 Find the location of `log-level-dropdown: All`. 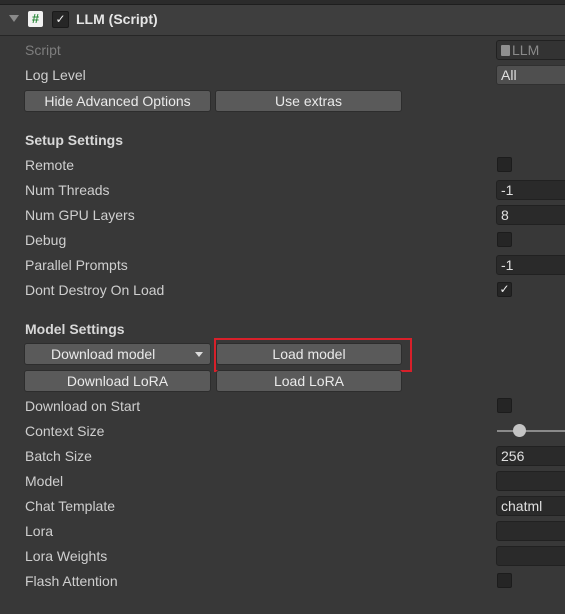

log-level-dropdown: All is located at coordinates (530, 75).